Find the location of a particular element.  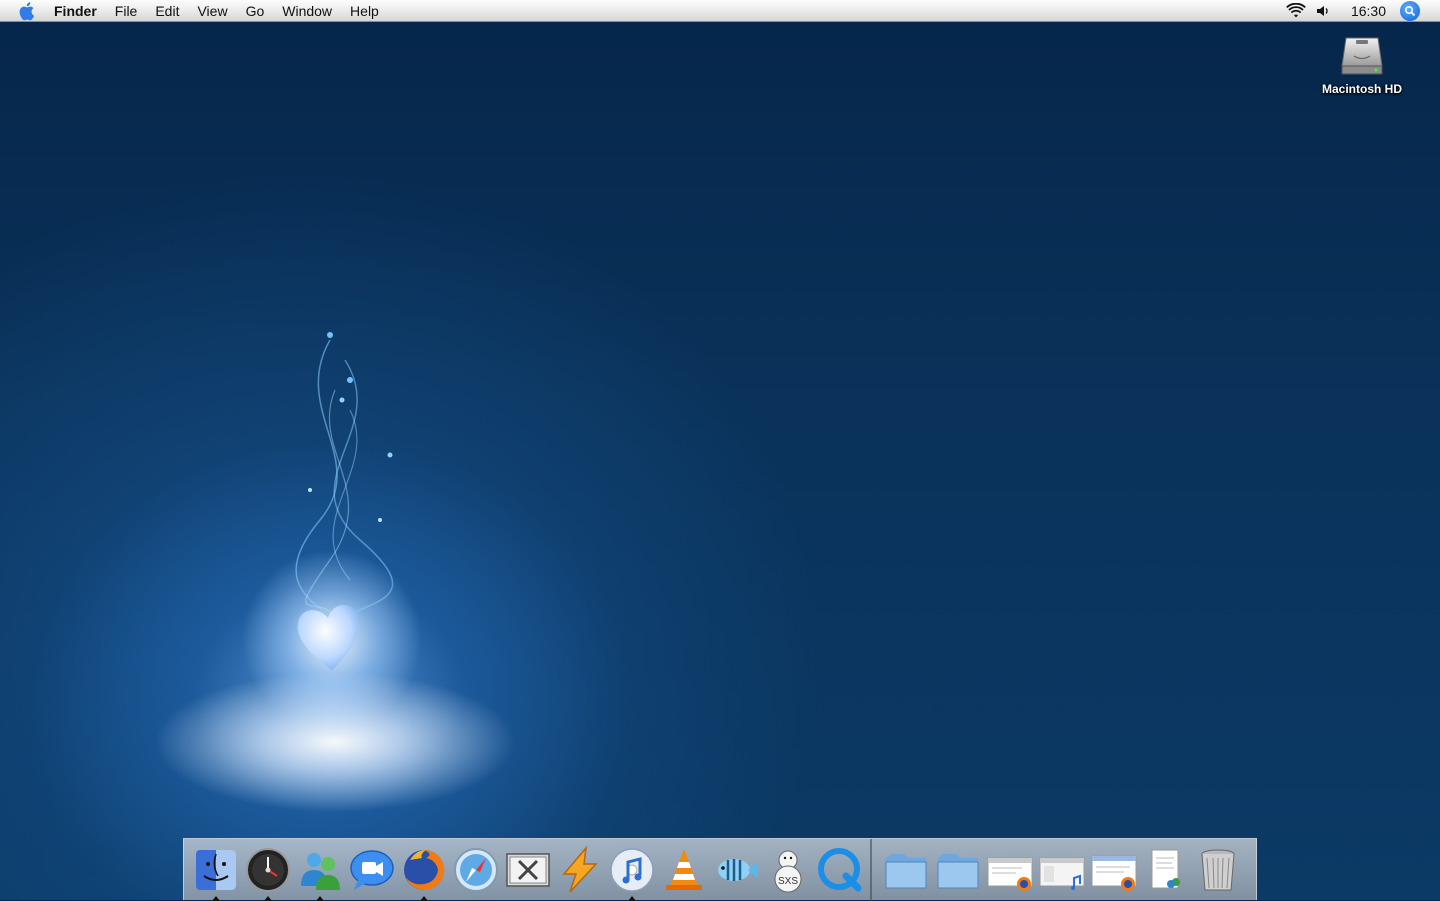

hard-drive-icon is located at coordinates (1362, 54).